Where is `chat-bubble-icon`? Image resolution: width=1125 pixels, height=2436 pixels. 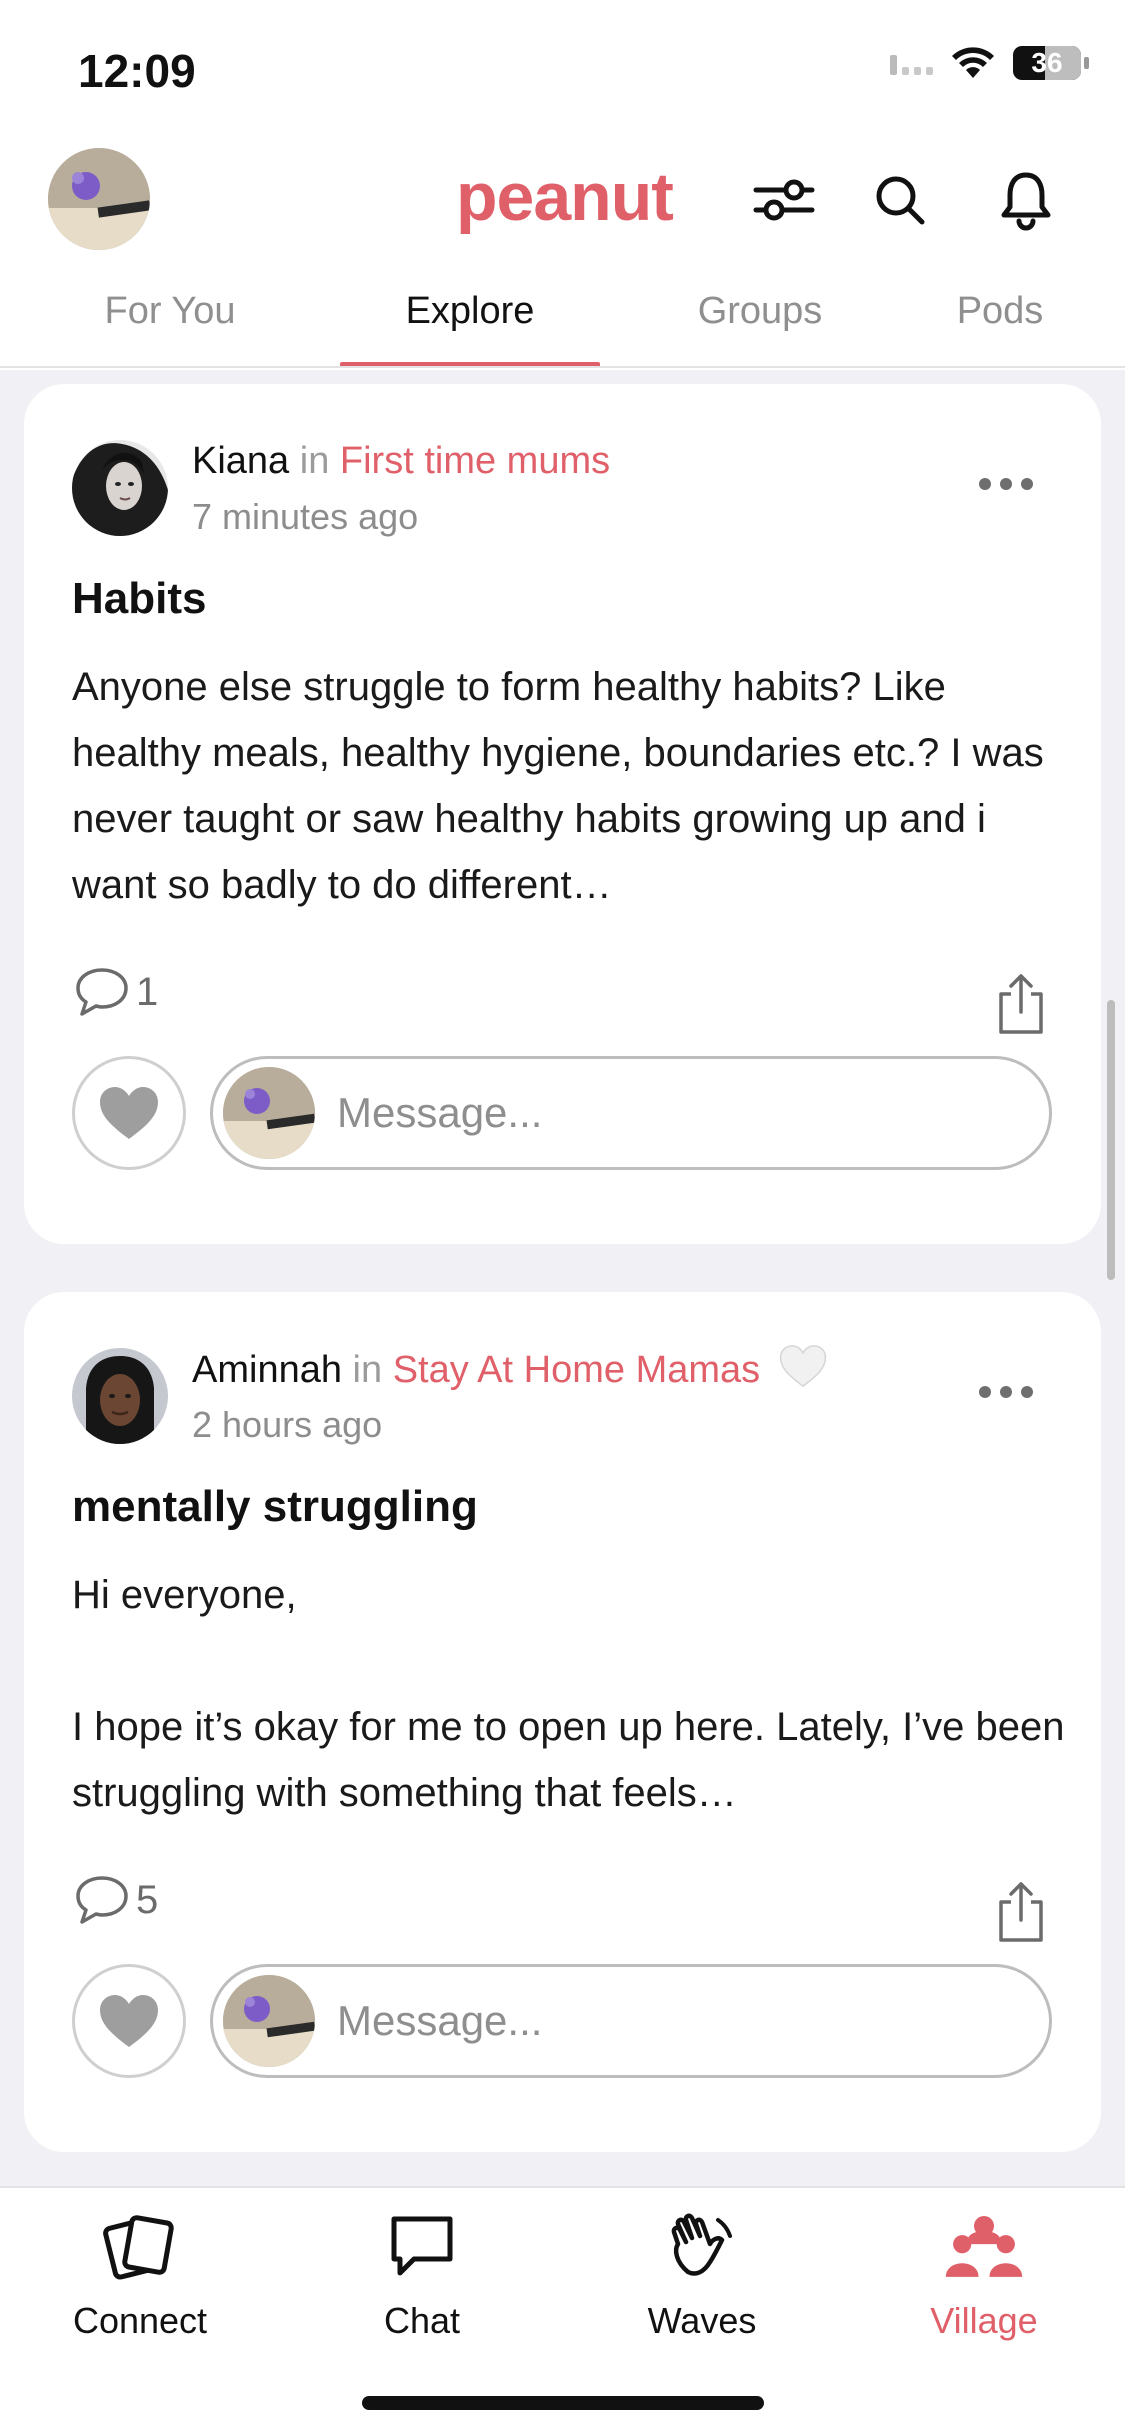 chat-bubble-icon is located at coordinates (422, 2246).